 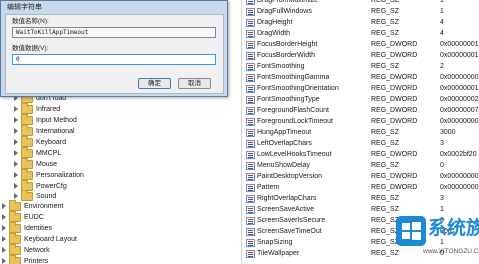 What do you see at coordinates (284, 132) in the screenshot?
I see `value-name: HungAppTimeout` at bounding box center [284, 132].